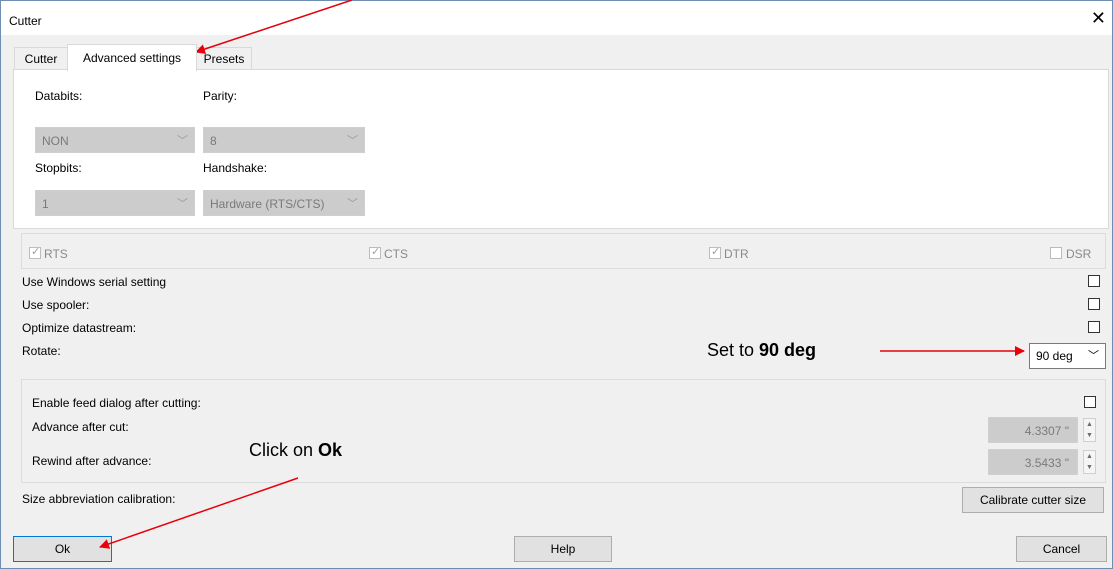  I want to click on parity-select: 8 ﹀, so click(284, 140).